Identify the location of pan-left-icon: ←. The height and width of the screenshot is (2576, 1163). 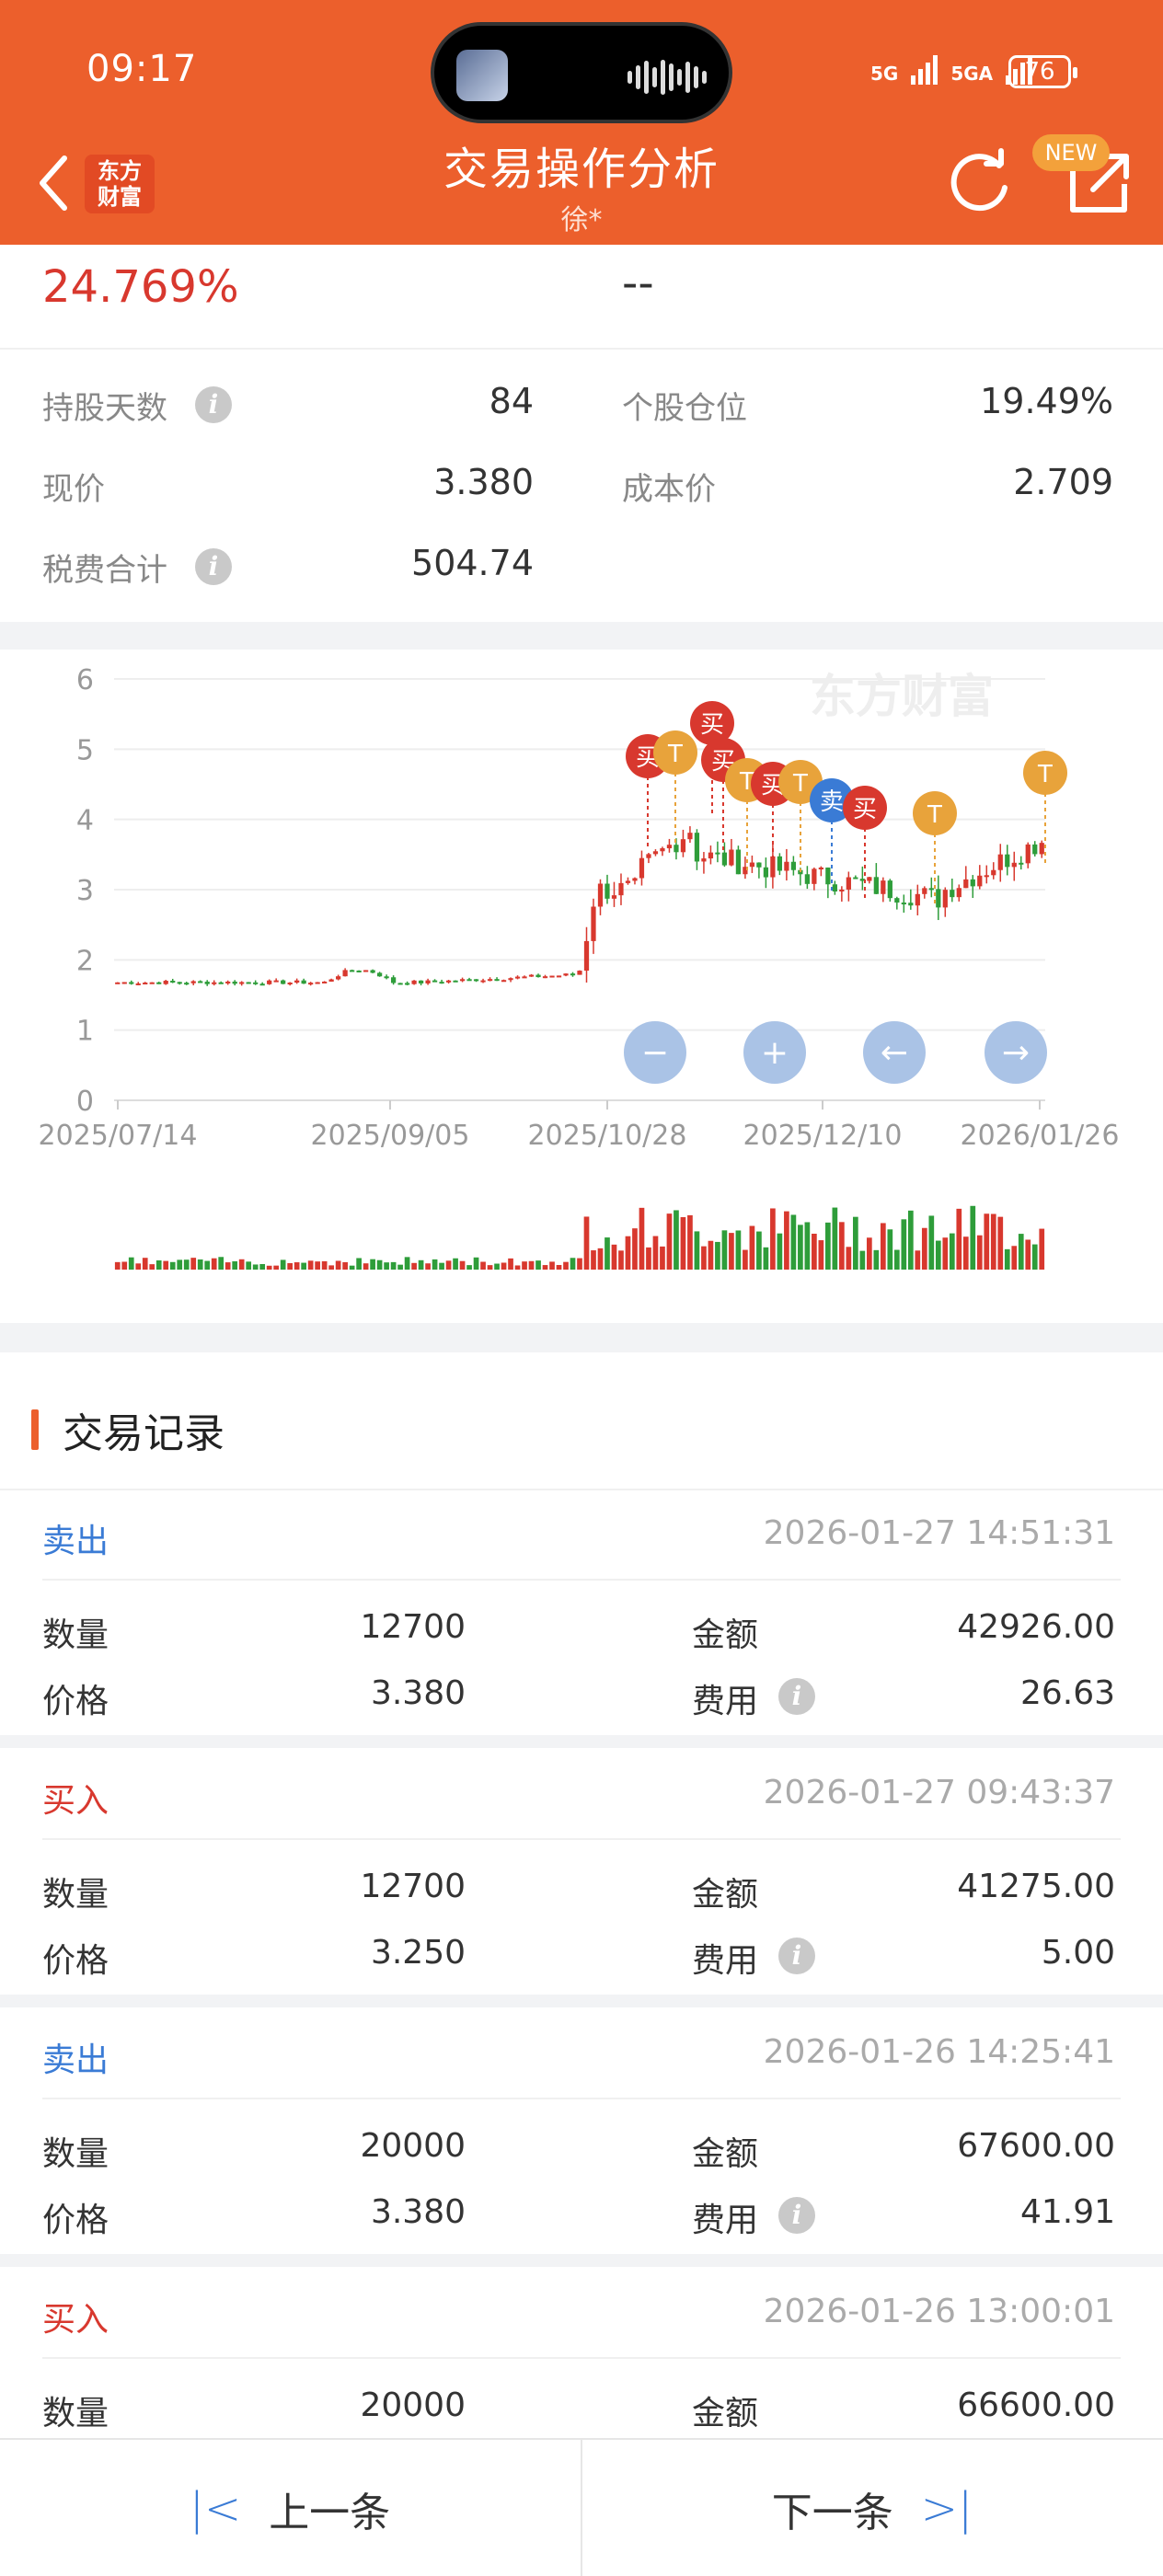
(895, 1052).